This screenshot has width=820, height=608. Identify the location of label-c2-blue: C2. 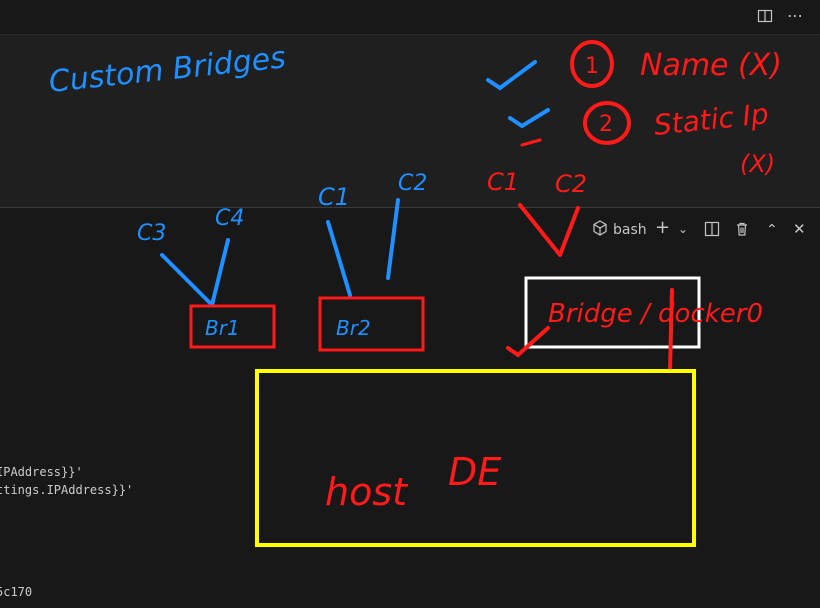
(412, 183).